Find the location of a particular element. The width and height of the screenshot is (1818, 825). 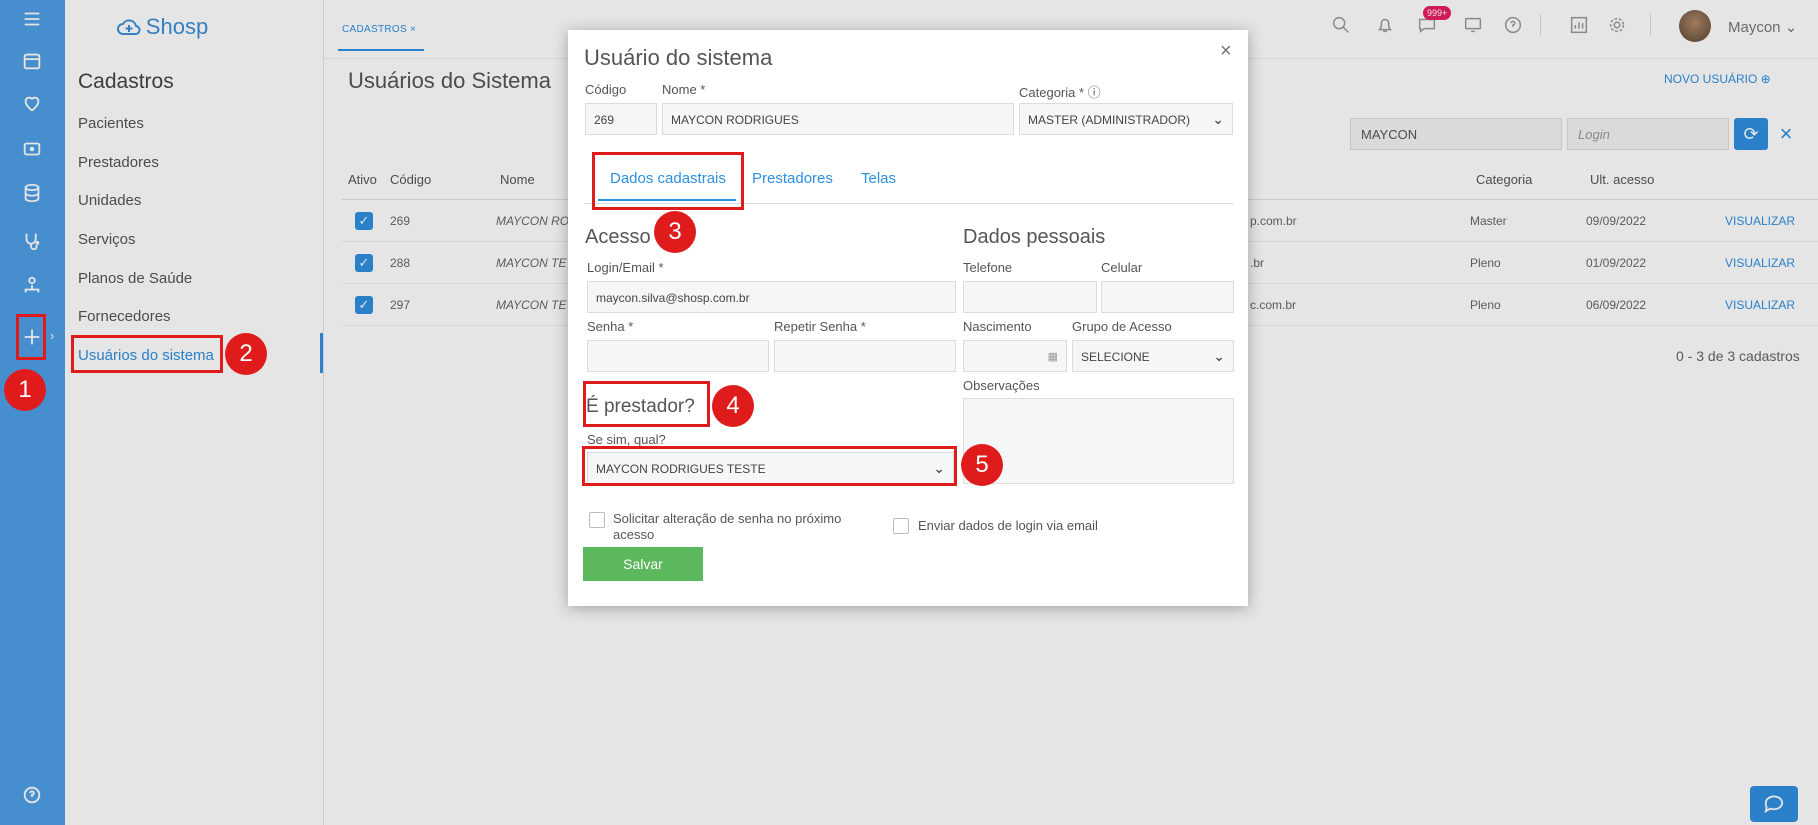

enviar-checkbox is located at coordinates (901, 526).